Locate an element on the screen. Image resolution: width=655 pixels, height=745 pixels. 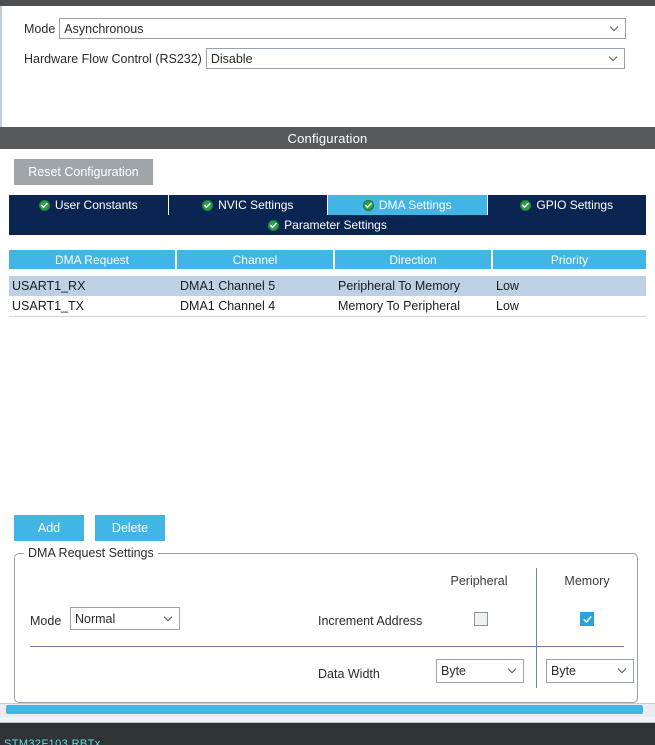
column-header-channel: Channel is located at coordinates (256, 259).